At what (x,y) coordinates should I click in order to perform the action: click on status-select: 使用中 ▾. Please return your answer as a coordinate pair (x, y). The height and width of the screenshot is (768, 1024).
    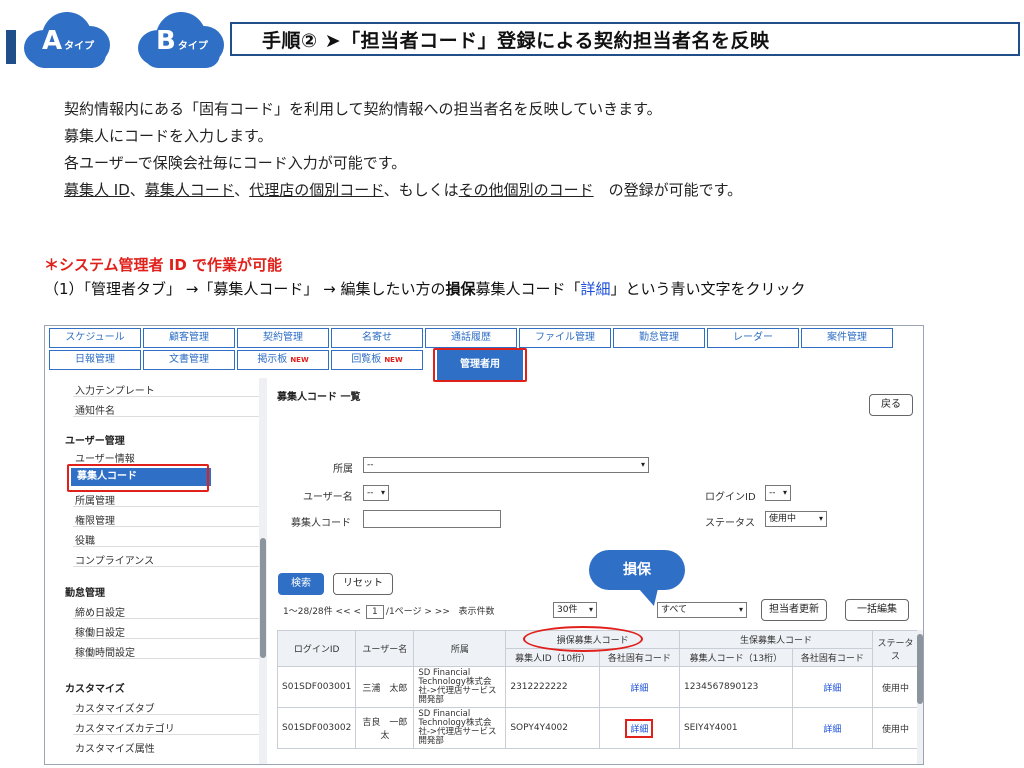
    Looking at the image, I should click on (796, 519).